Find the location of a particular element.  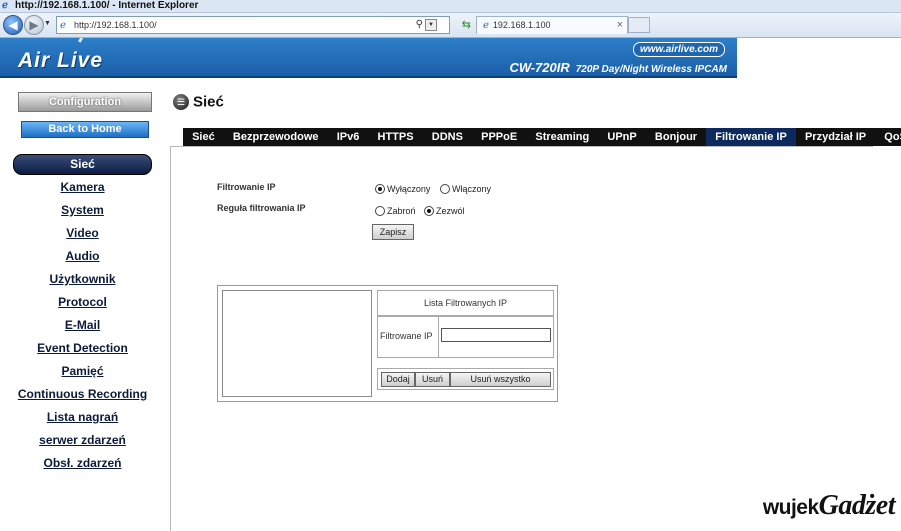

filtered-ip-row: Filtrowane IP is located at coordinates (465, 337).